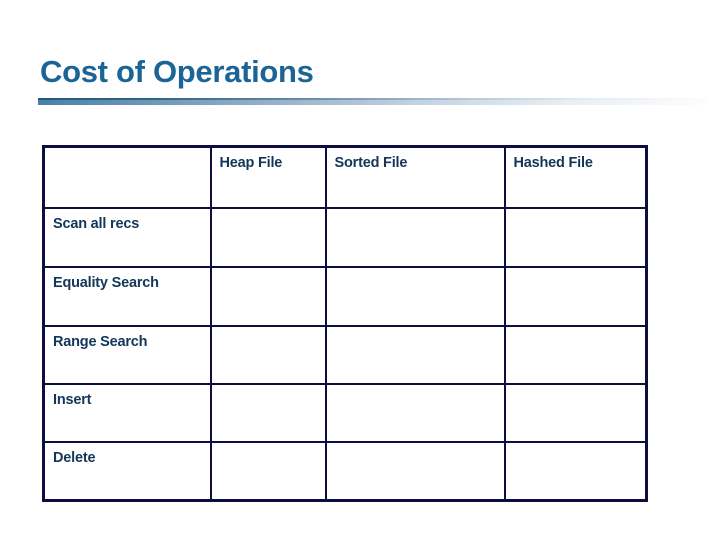 The image size is (720, 540). What do you see at coordinates (127, 237) in the screenshot?
I see `row-label-scan-all-recs: Scan all recs` at bounding box center [127, 237].